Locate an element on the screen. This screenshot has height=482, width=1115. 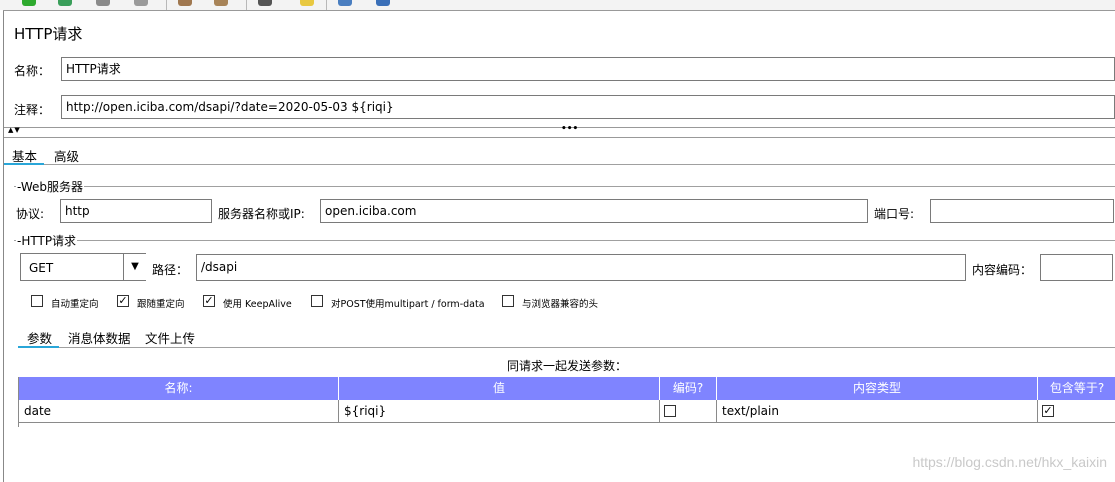
web-server-group-title-text: Web服务器 is located at coordinates (52, 187).